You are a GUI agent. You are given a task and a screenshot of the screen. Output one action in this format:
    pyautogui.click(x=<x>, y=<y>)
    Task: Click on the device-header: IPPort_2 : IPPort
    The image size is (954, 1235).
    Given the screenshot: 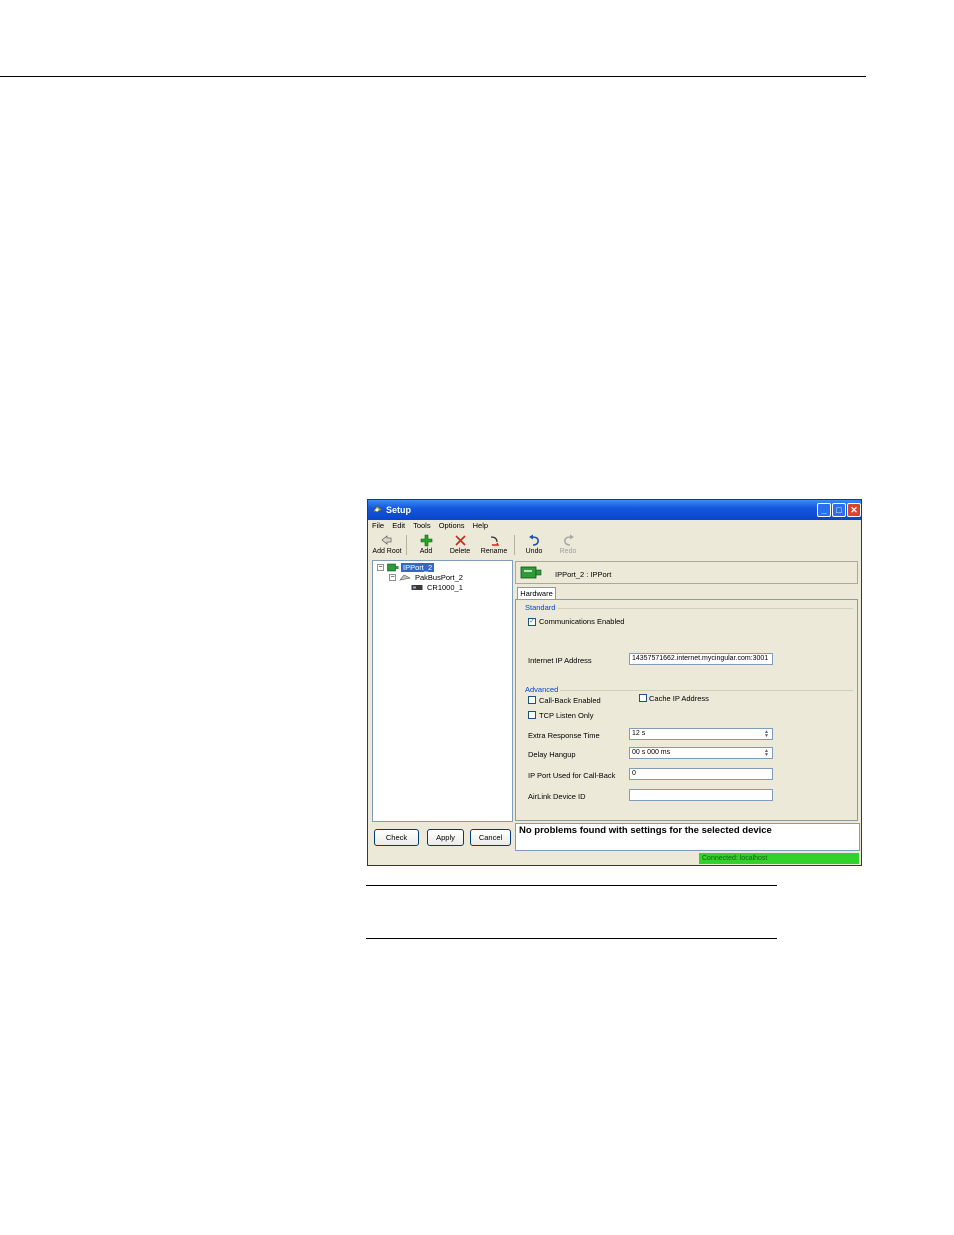 What is the action you would take?
    pyautogui.click(x=686, y=572)
    